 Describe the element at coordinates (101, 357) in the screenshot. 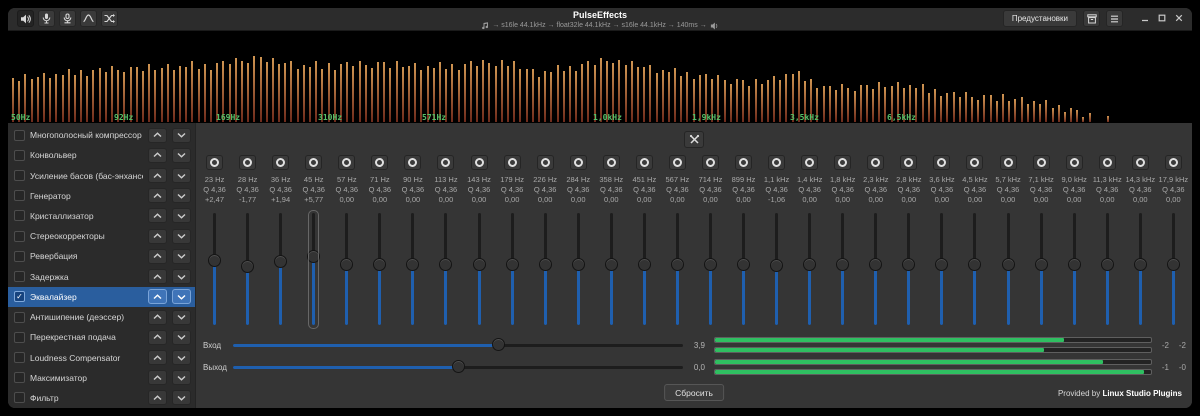

I see `sidebar-item-row: Loudness Compensator` at that location.